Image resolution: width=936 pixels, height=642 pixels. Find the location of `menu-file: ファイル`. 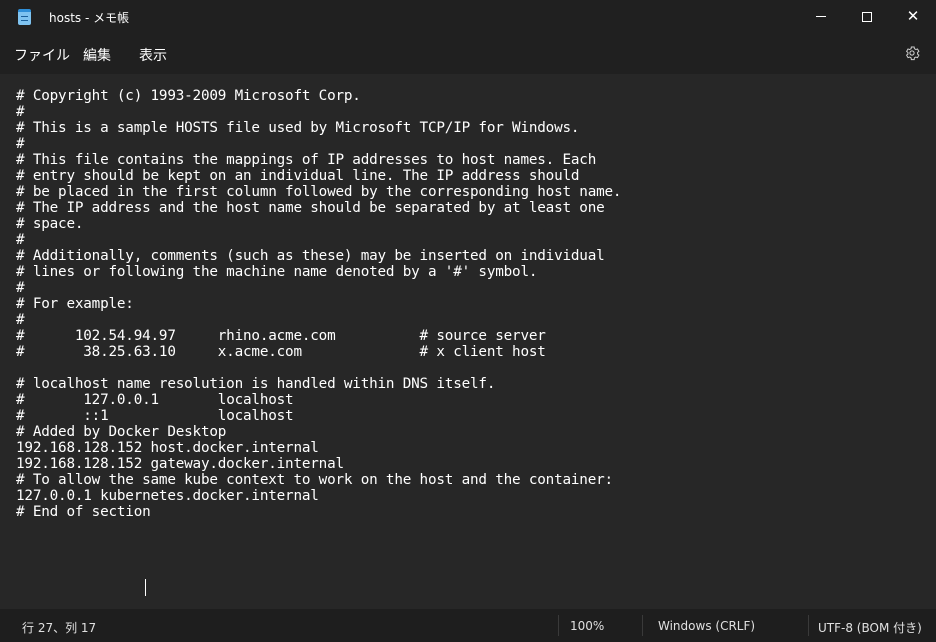

menu-file: ファイル is located at coordinates (42, 55).